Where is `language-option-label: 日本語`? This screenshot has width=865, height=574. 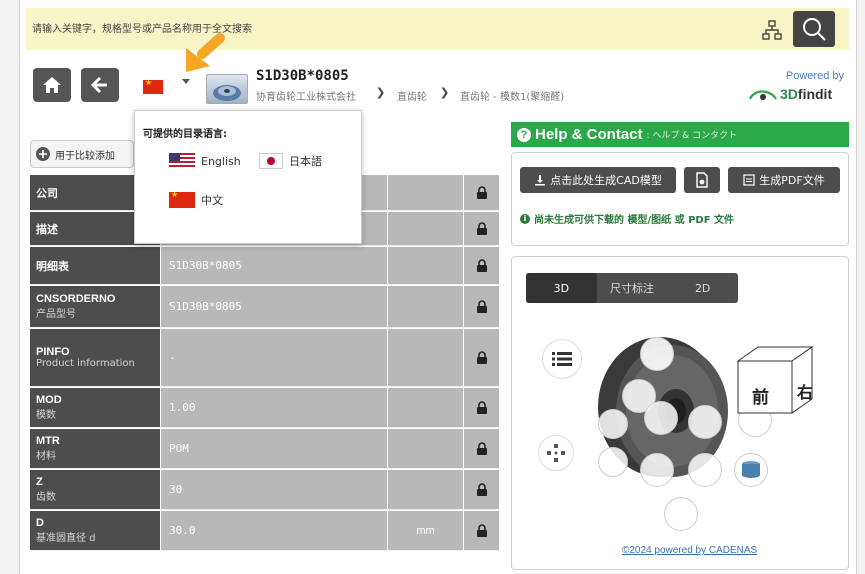
language-option-label: 日本語 is located at coordinates (305, 161).